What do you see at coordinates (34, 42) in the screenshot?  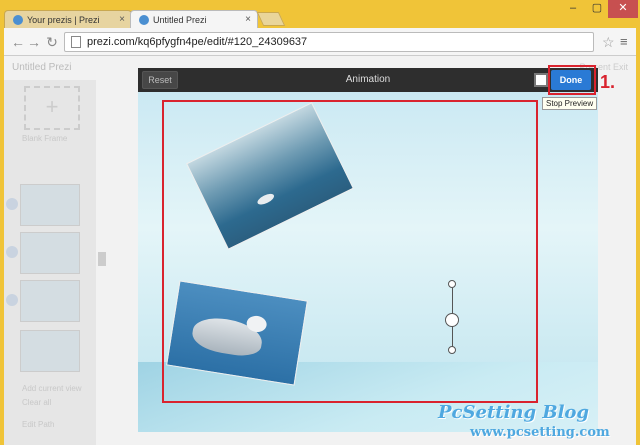 I see `forward-icon: →` at bounding box center [34, 42].